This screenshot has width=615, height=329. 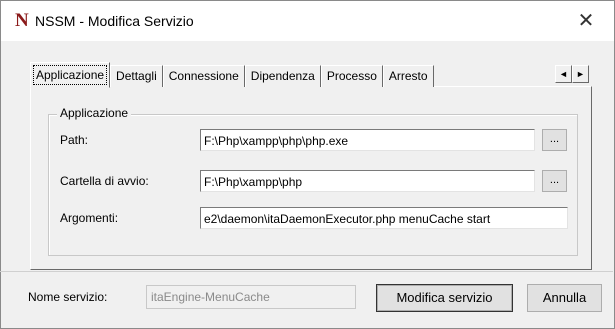 What do you see at coordinates (136, 76) in the screenshot?
I see `tab-dettagli: Dettagli` at bounding box center [136, 76].